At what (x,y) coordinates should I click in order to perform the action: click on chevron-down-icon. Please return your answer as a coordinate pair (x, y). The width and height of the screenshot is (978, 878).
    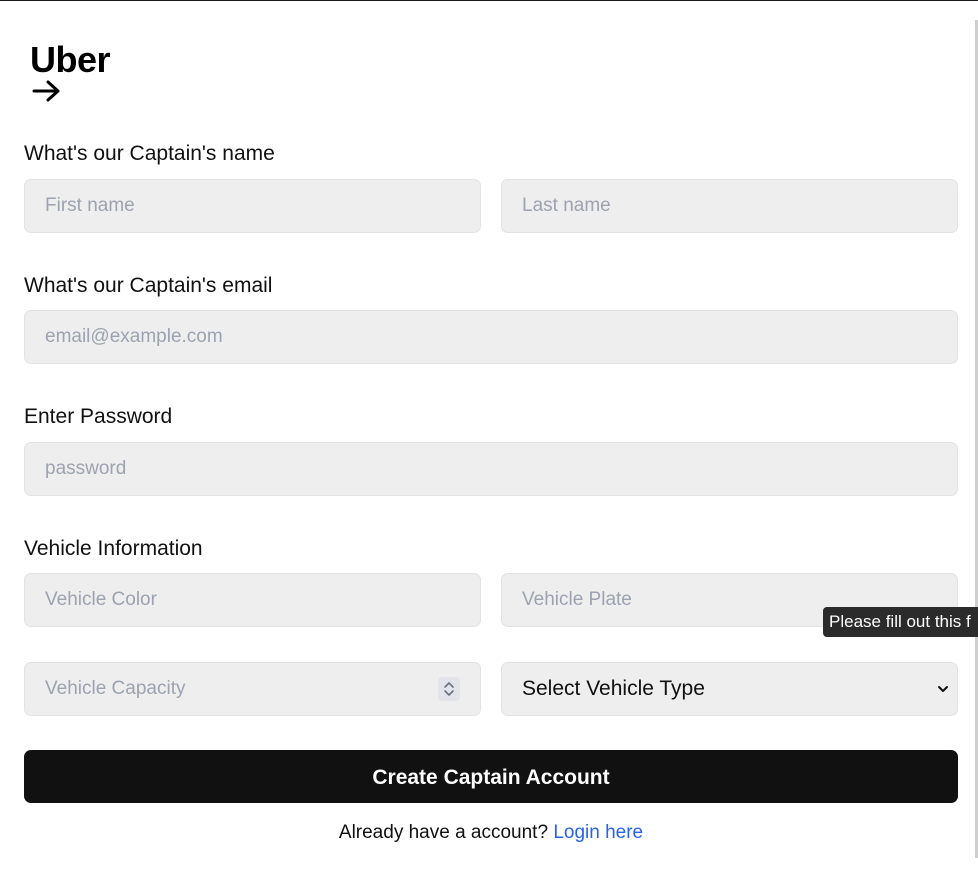
    Looking at the image, I should click on (943, 689).